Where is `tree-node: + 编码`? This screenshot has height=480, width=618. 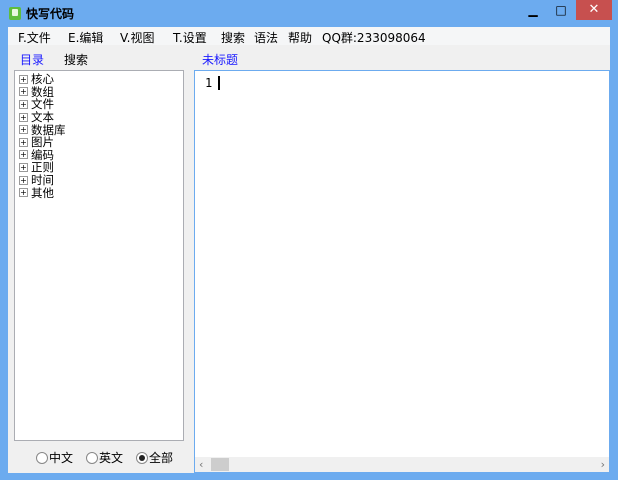
tree-node: + 编码 is located at coordinates (36, 155).